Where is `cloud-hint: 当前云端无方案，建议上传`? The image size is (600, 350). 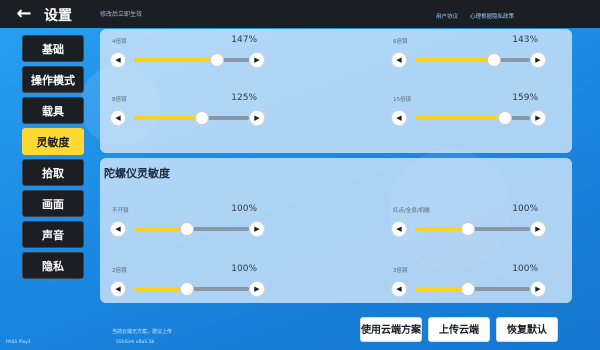 cloud-hint: 当前云端无方案，建议上传 is located at coordinates (142, 332).